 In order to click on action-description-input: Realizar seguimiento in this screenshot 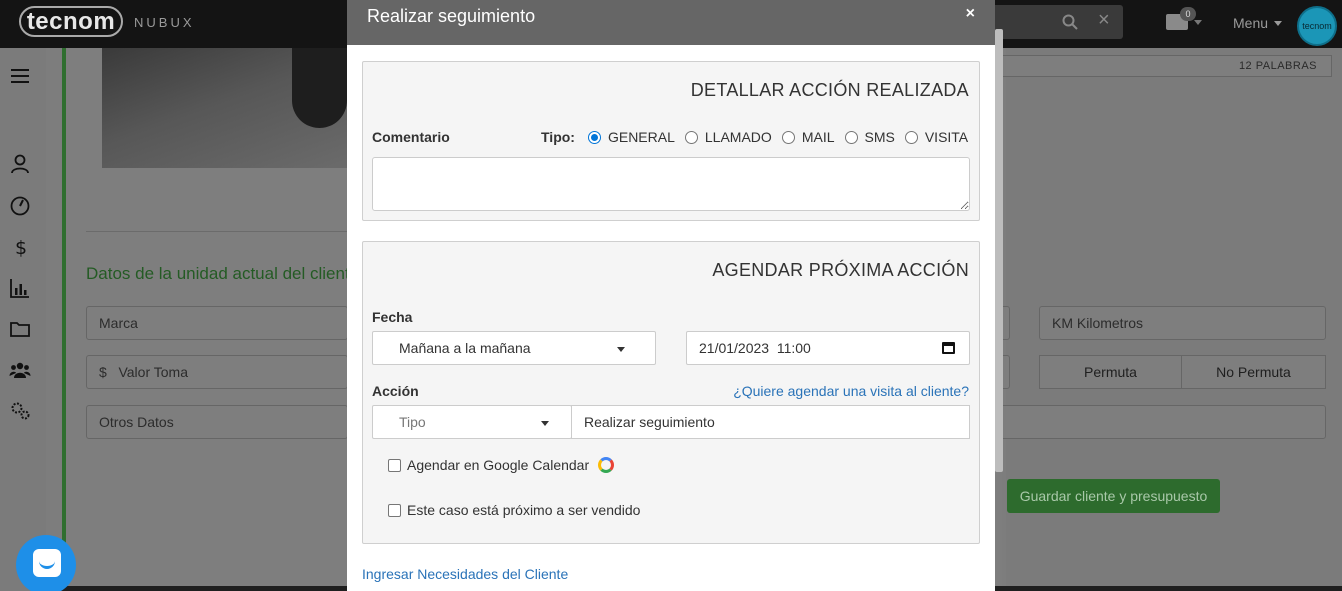, I will do `click(770, 422)`.